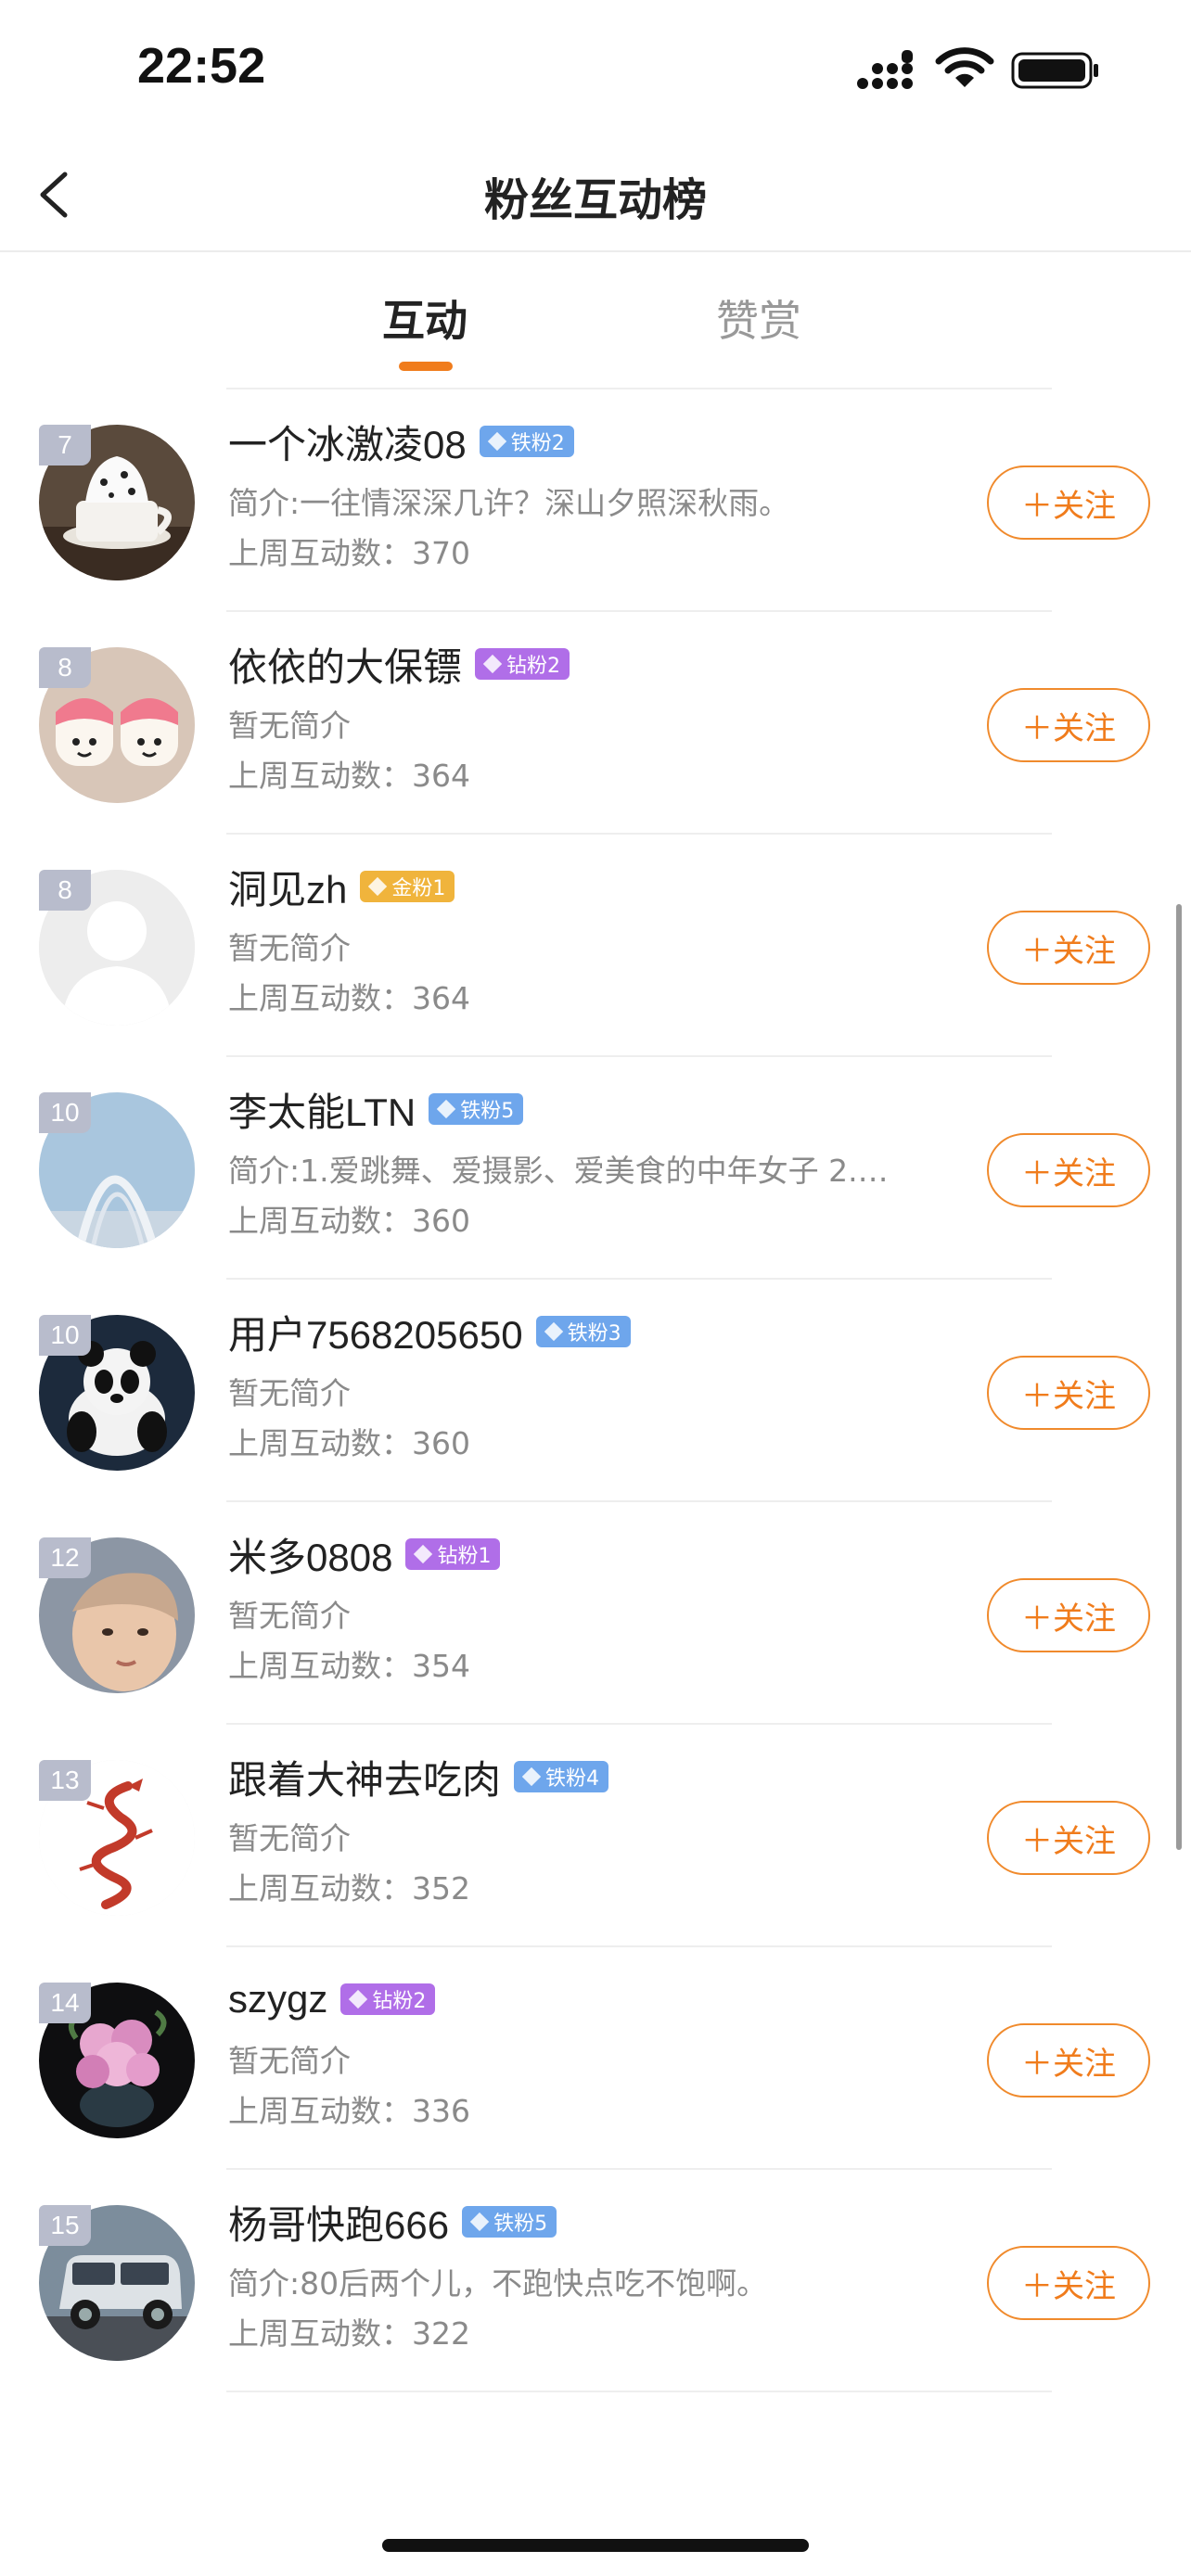 Image resolution: width=1191 pixels, height=2576 pixels. I want to click on weekly-interaction-count: 上周互动数：370, so click(349, 551).